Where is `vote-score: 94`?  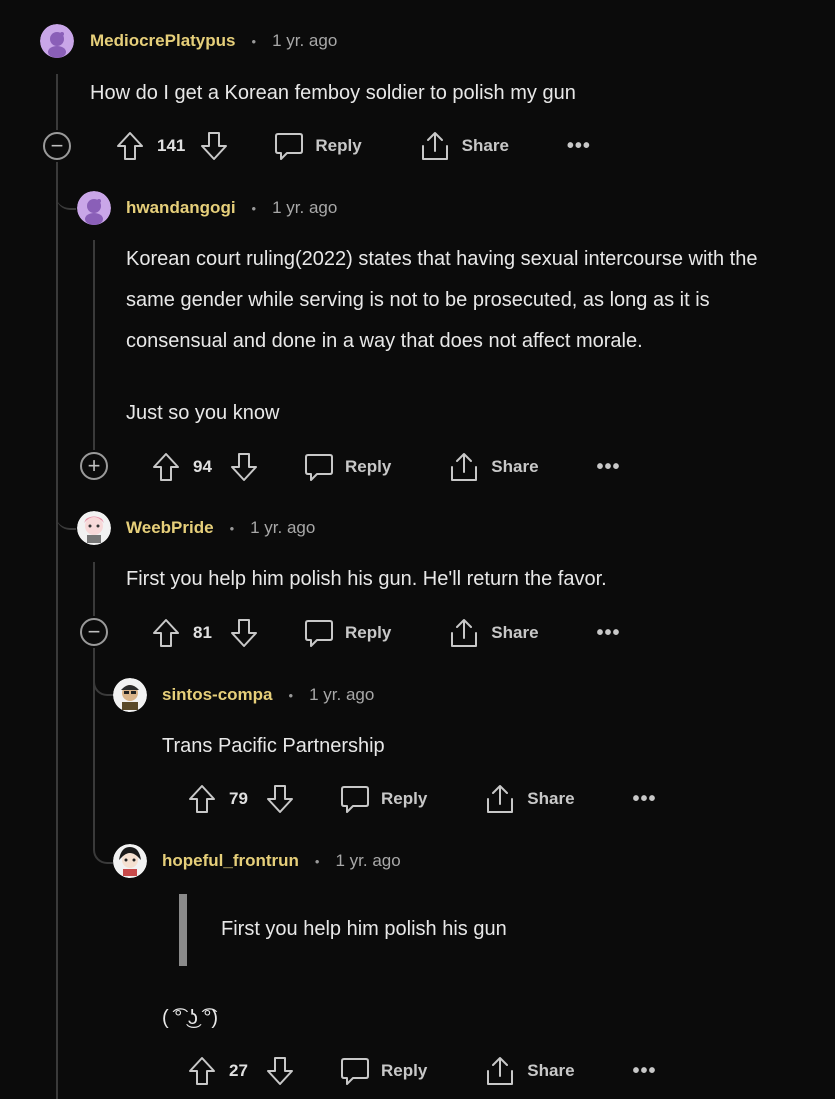
vote-score: 94 is located at coordinates (202, 466).